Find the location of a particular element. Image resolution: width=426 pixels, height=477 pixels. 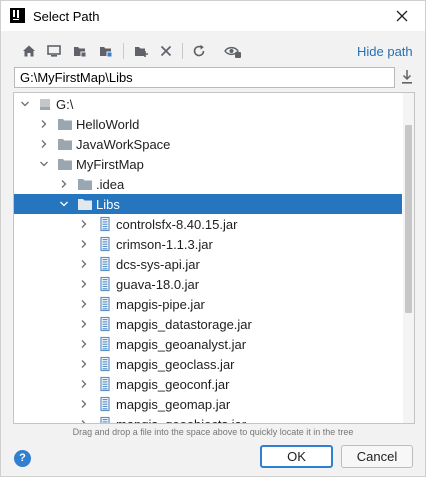

tree-item-folder: MyFirstMap is located at coordinates (208, 164).